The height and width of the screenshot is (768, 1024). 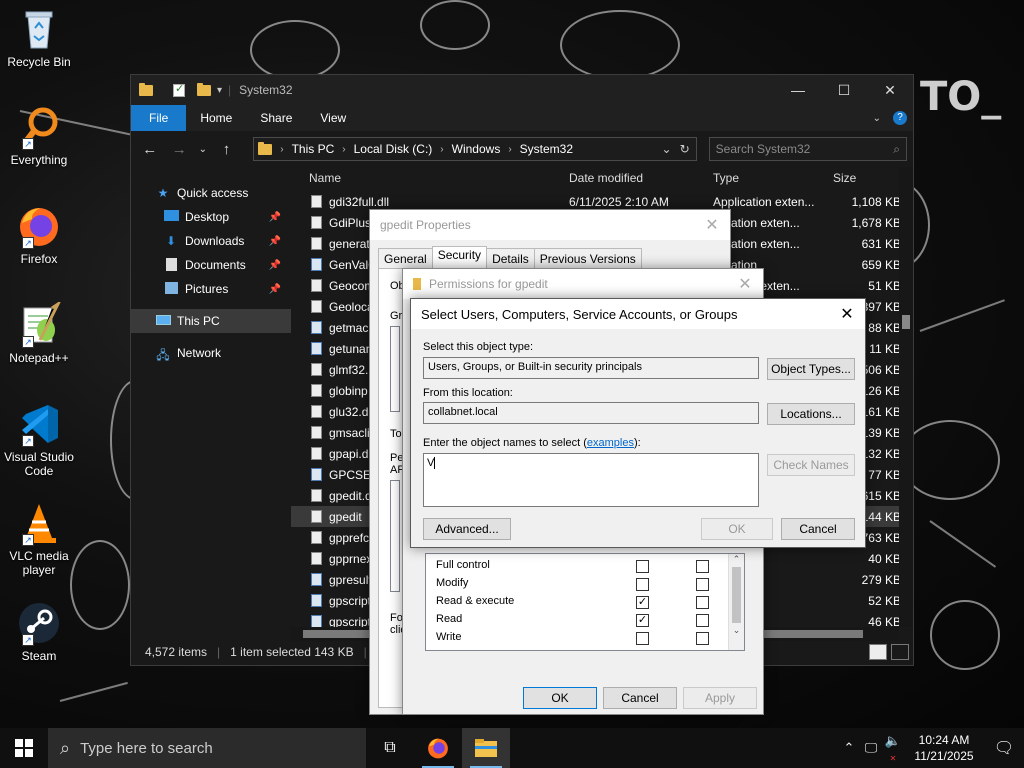 I want to click on desktop-icon-firefox: ↗ Firefox, so click(x=39, y=234).